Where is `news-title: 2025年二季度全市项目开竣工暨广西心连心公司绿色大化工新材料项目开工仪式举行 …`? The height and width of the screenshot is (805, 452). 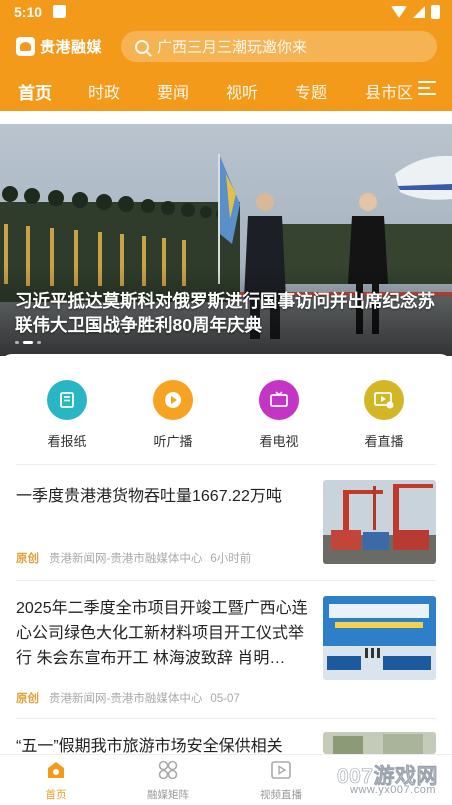 news-title: 2025年二季度全市项目开竣工暨广西心连心公司绿色大化工新材料项目开工仪式举行 … is located at coordinates (162, 633).